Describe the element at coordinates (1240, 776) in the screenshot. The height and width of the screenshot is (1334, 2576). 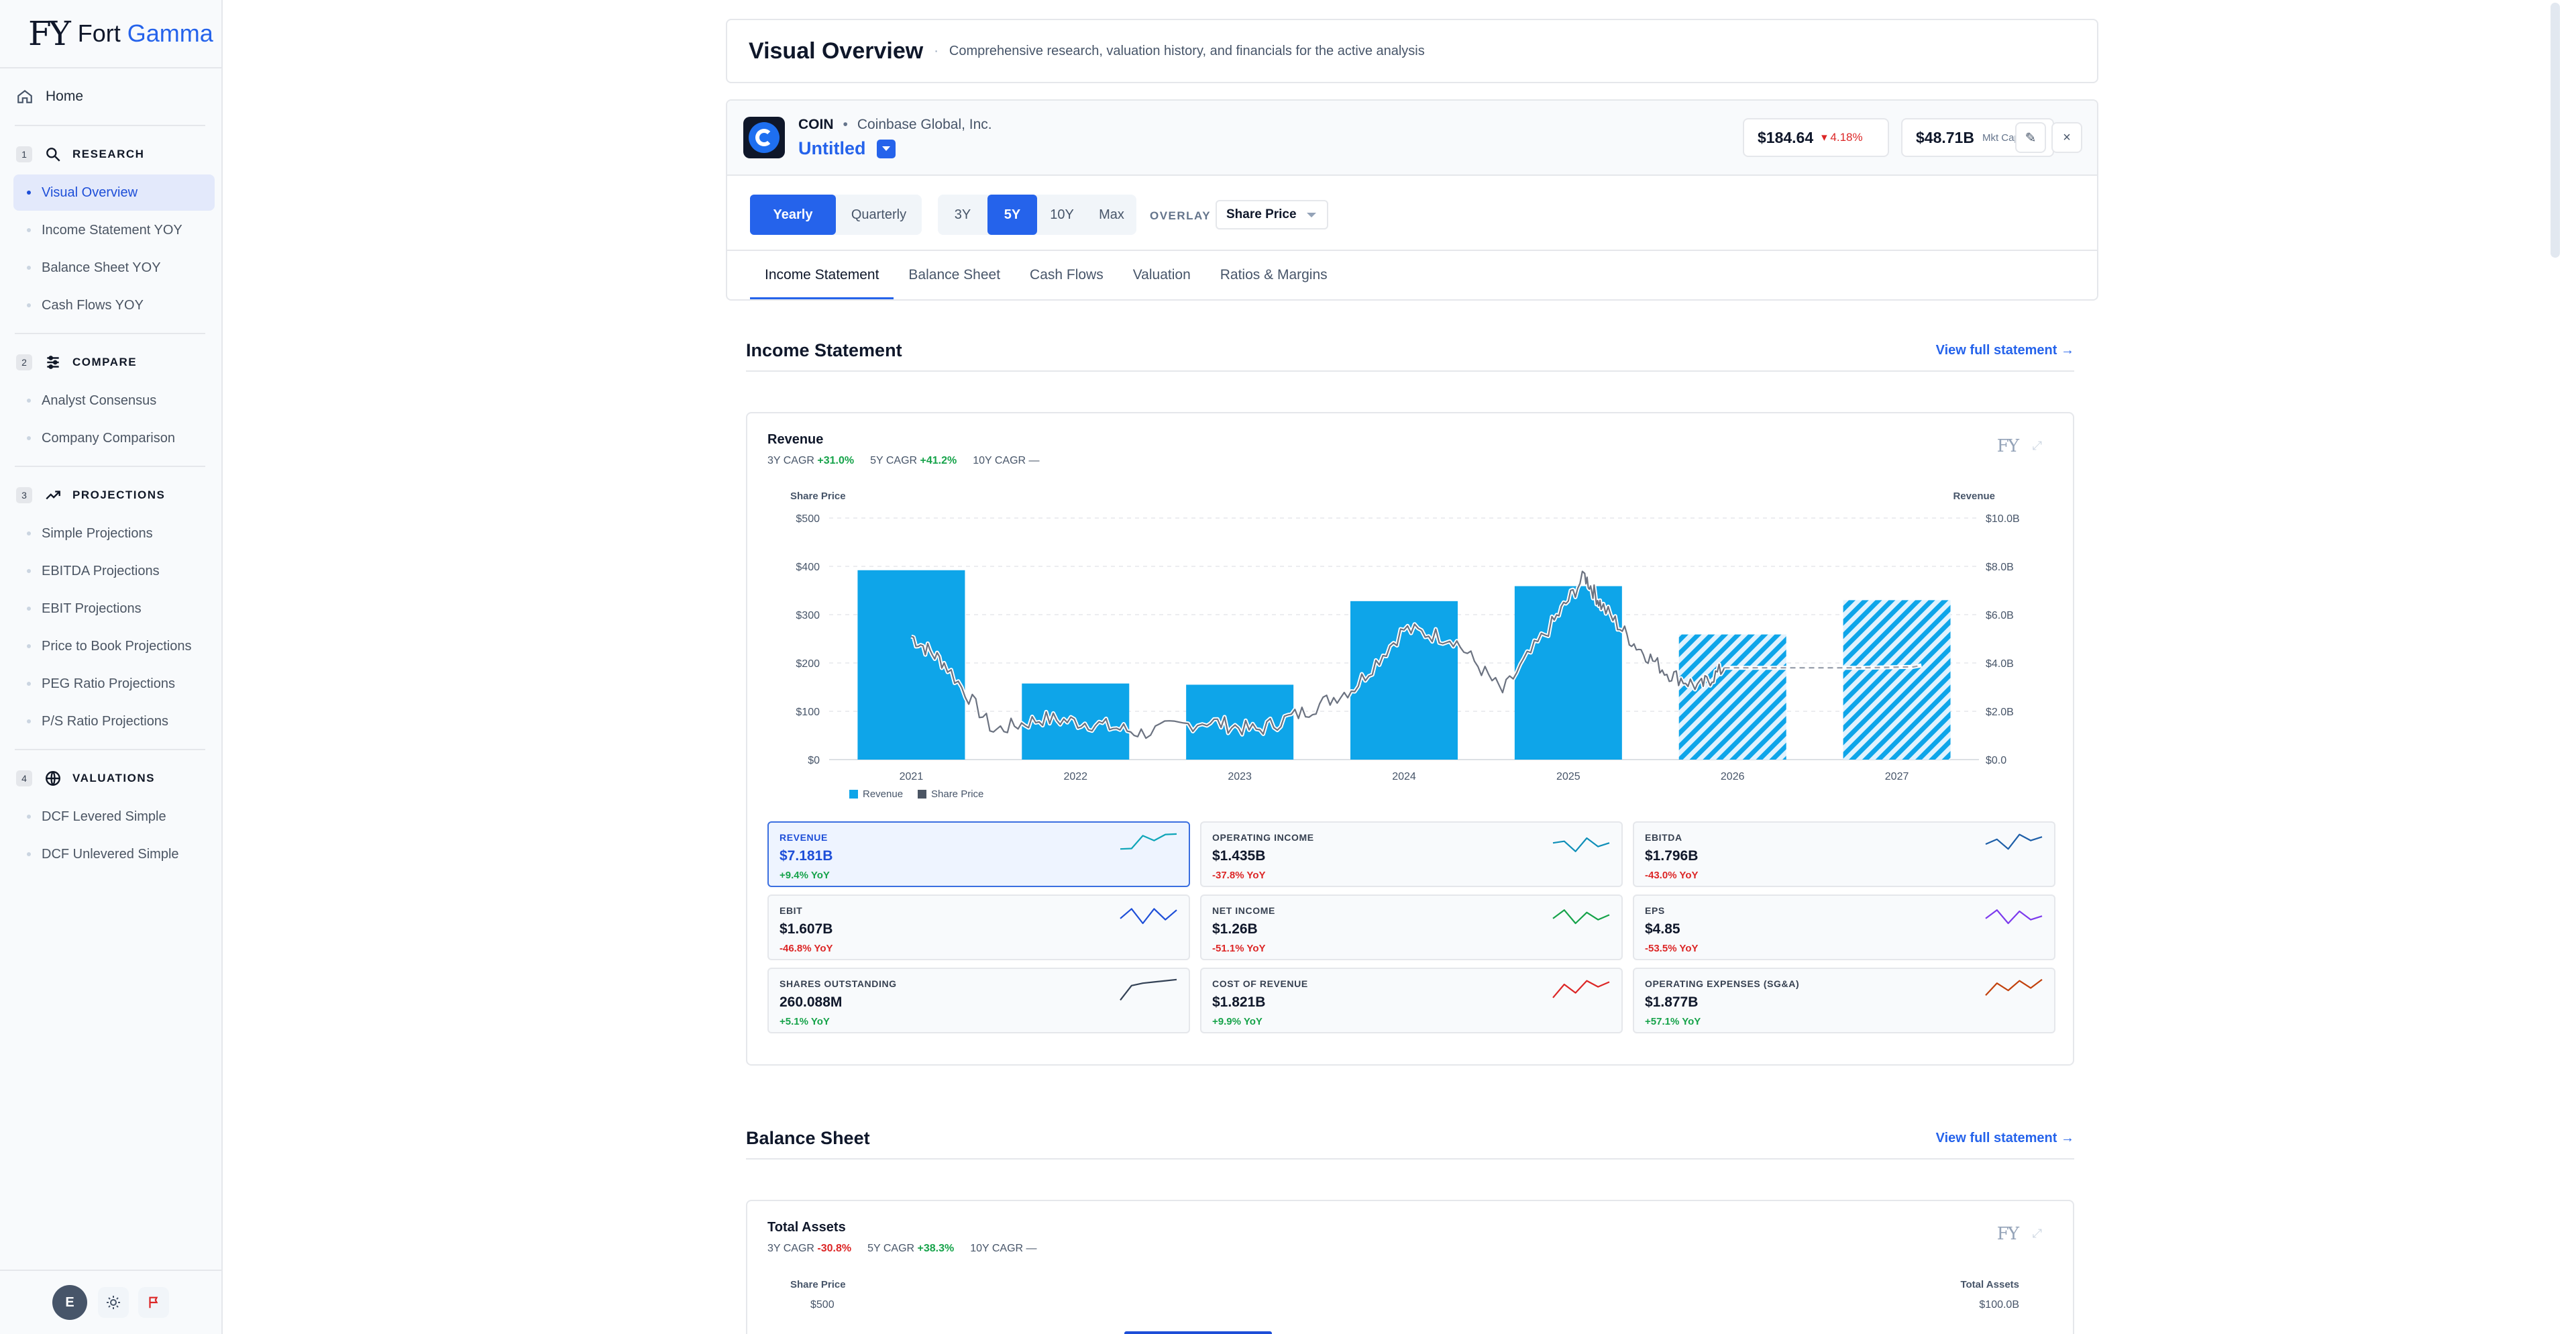
I see `x-tick: 2023` at that location.